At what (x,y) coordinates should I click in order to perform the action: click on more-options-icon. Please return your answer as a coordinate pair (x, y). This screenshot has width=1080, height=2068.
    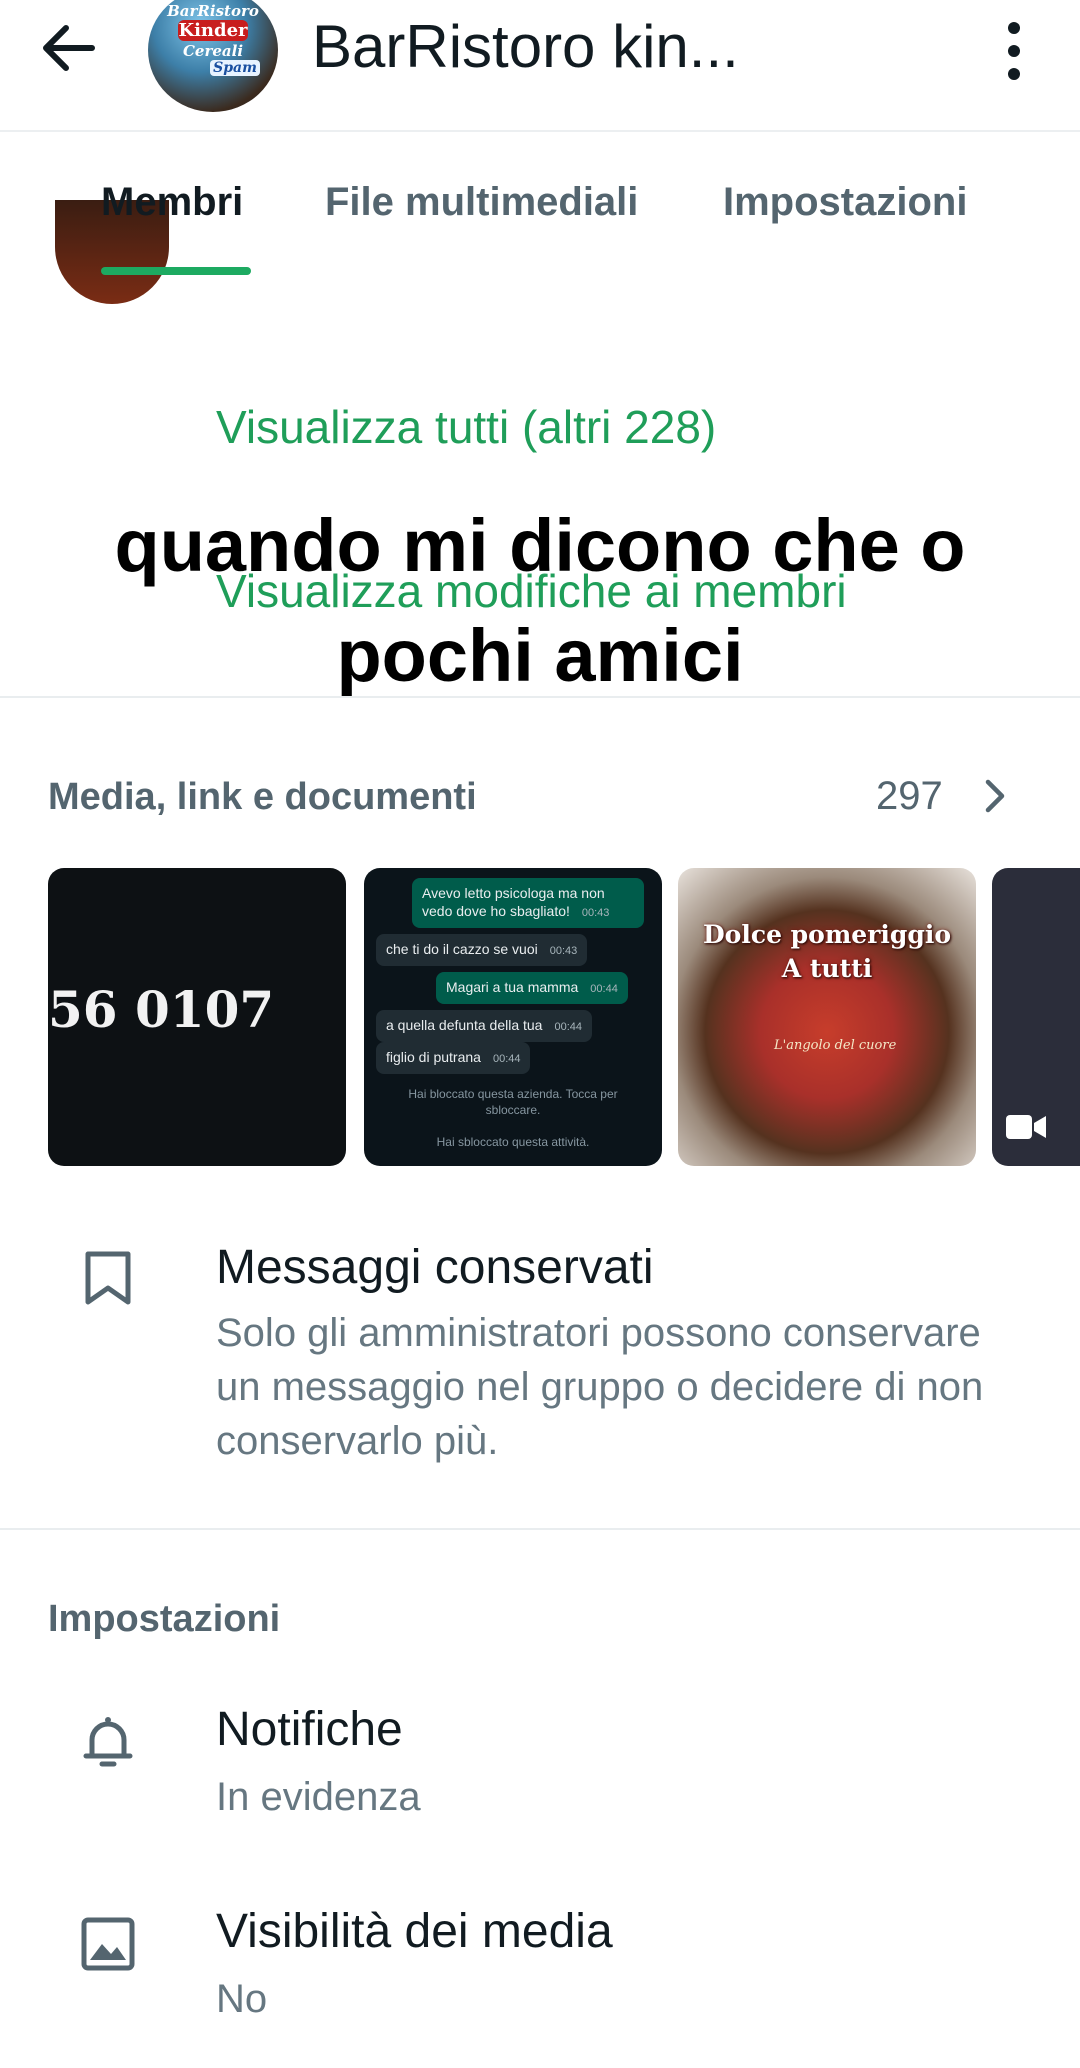
    Looking at the image, I should click on (1014, 51).